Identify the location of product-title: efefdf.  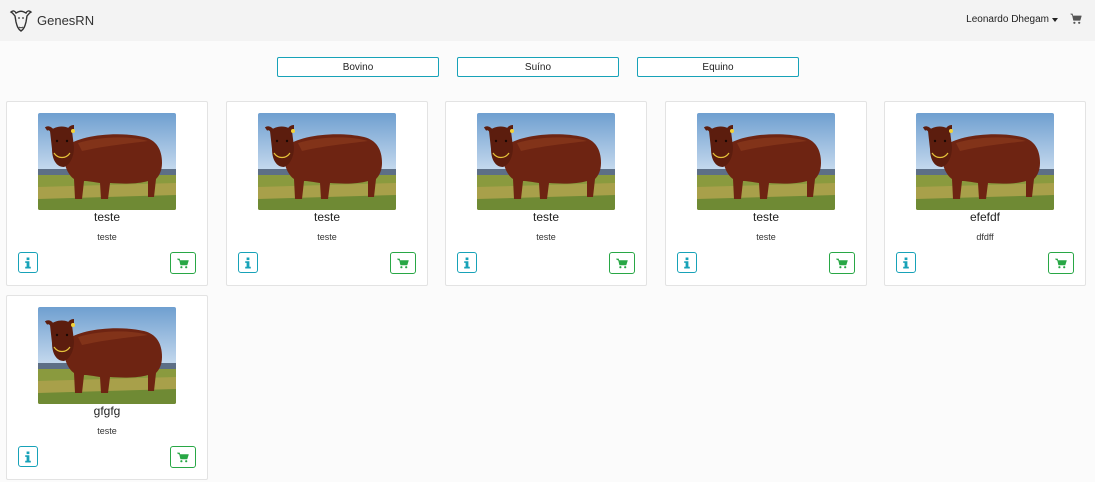
(985, 217).